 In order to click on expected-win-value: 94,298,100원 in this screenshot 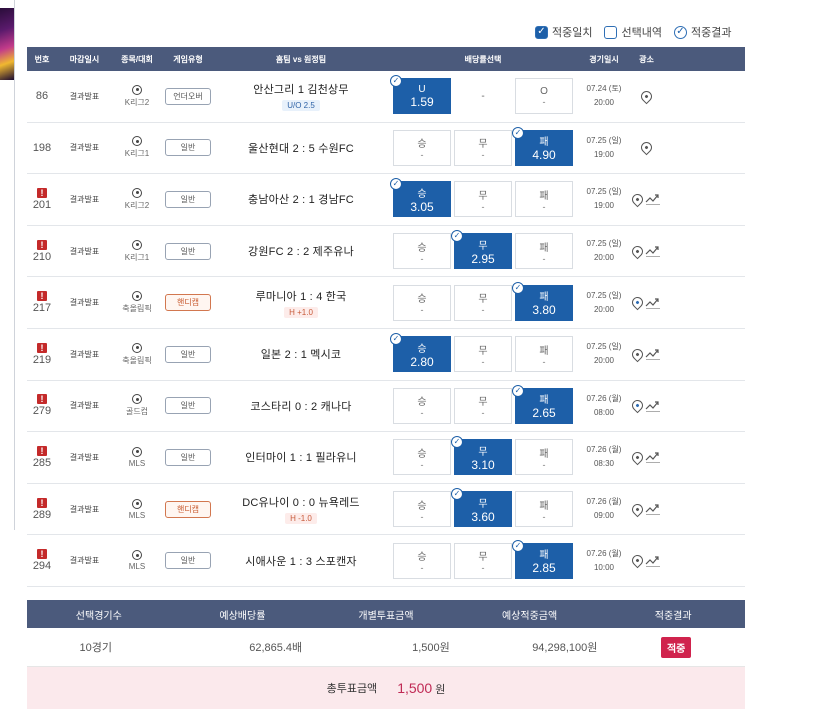, I will do `click(565, 648)`.